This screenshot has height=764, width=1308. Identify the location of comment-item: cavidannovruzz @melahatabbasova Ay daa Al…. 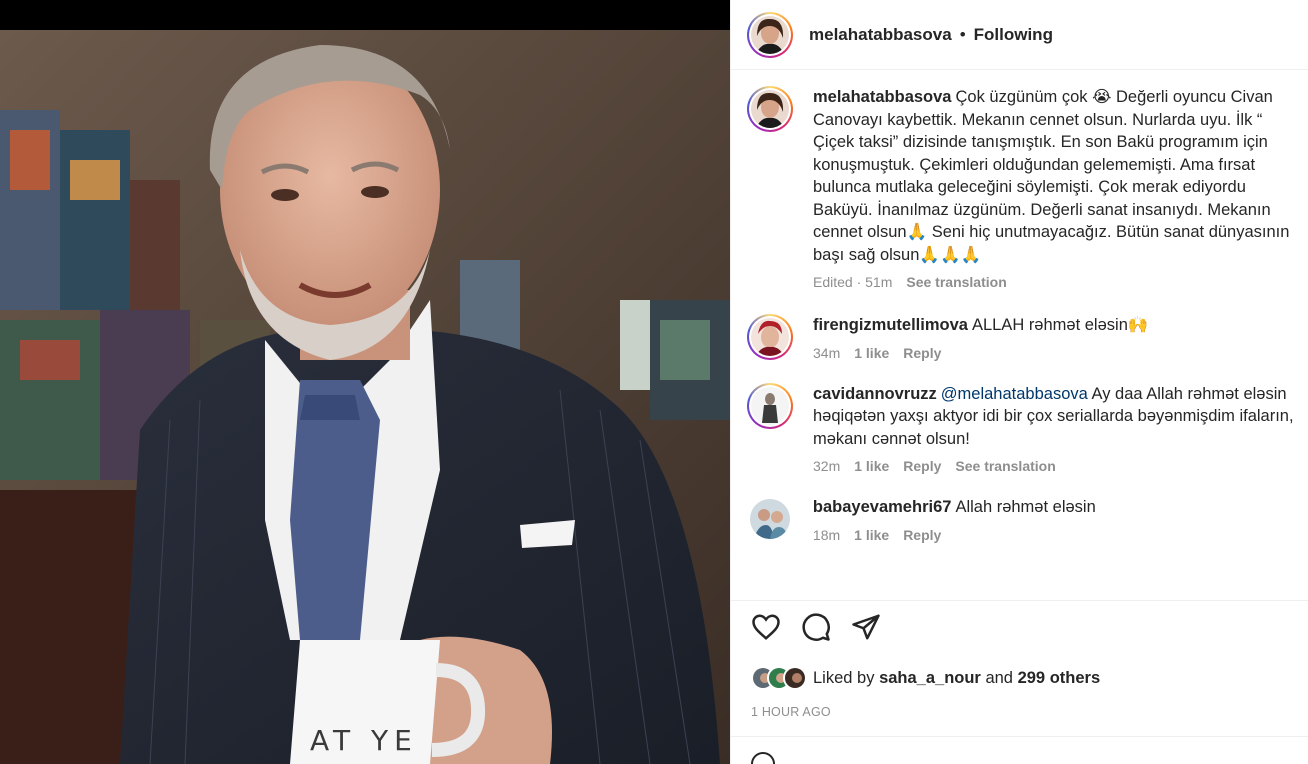
(1027, 428).